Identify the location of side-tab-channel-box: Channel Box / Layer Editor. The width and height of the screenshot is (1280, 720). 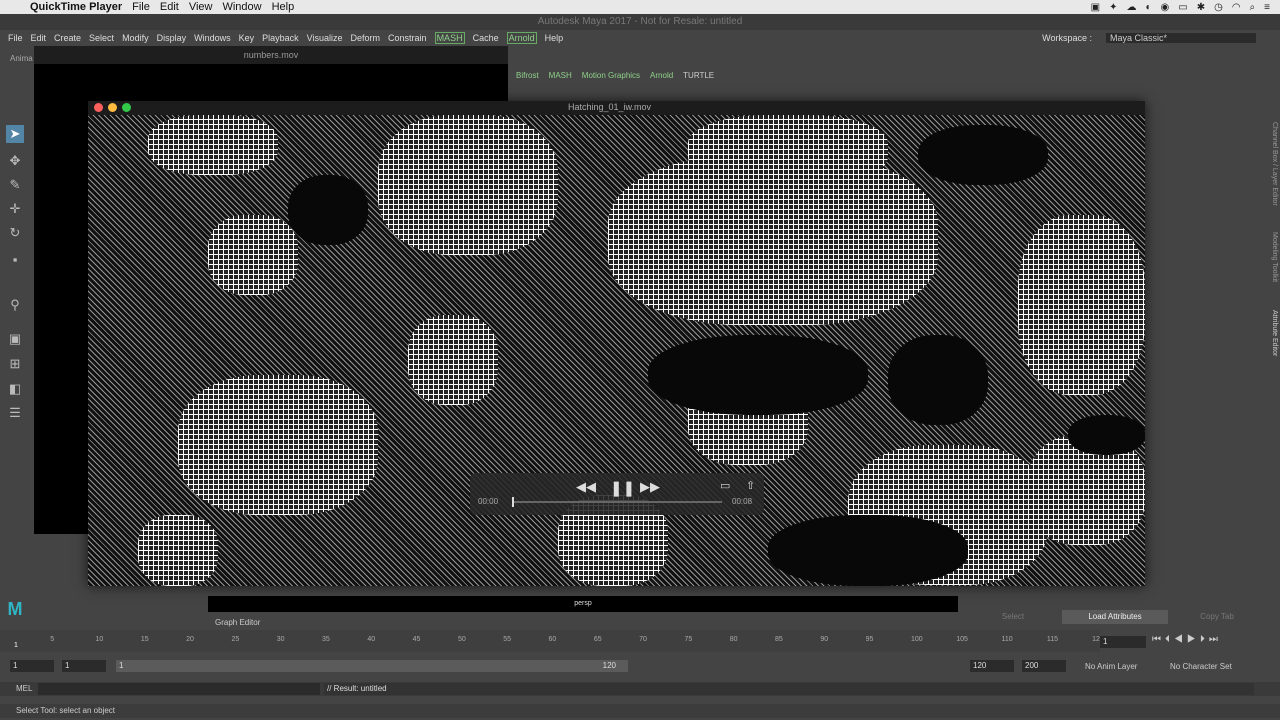
(1274, 164).